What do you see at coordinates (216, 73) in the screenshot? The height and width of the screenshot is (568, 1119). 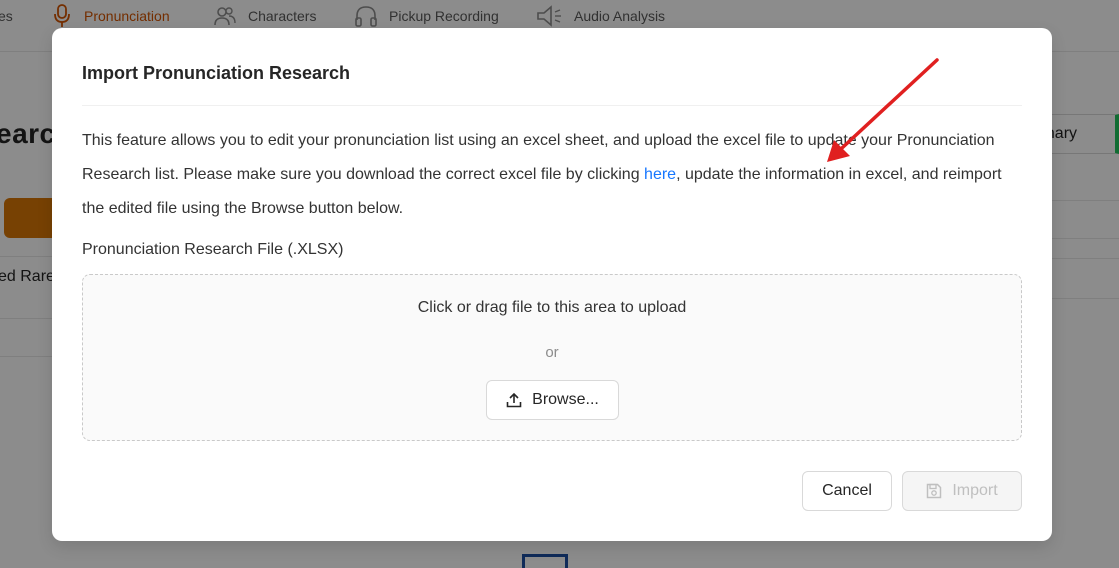 I see `dialog-title: Import Pronunciation Research` at bounding box center [216, 73].